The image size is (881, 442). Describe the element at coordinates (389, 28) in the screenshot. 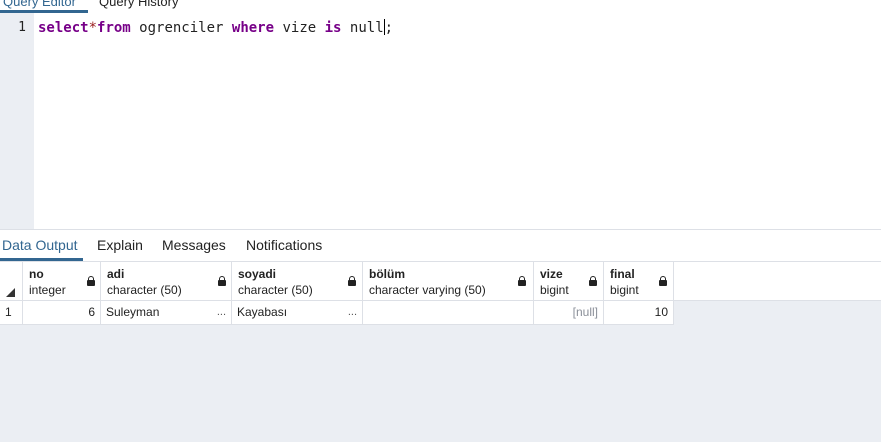

I see `semicolon: ;` at that location.